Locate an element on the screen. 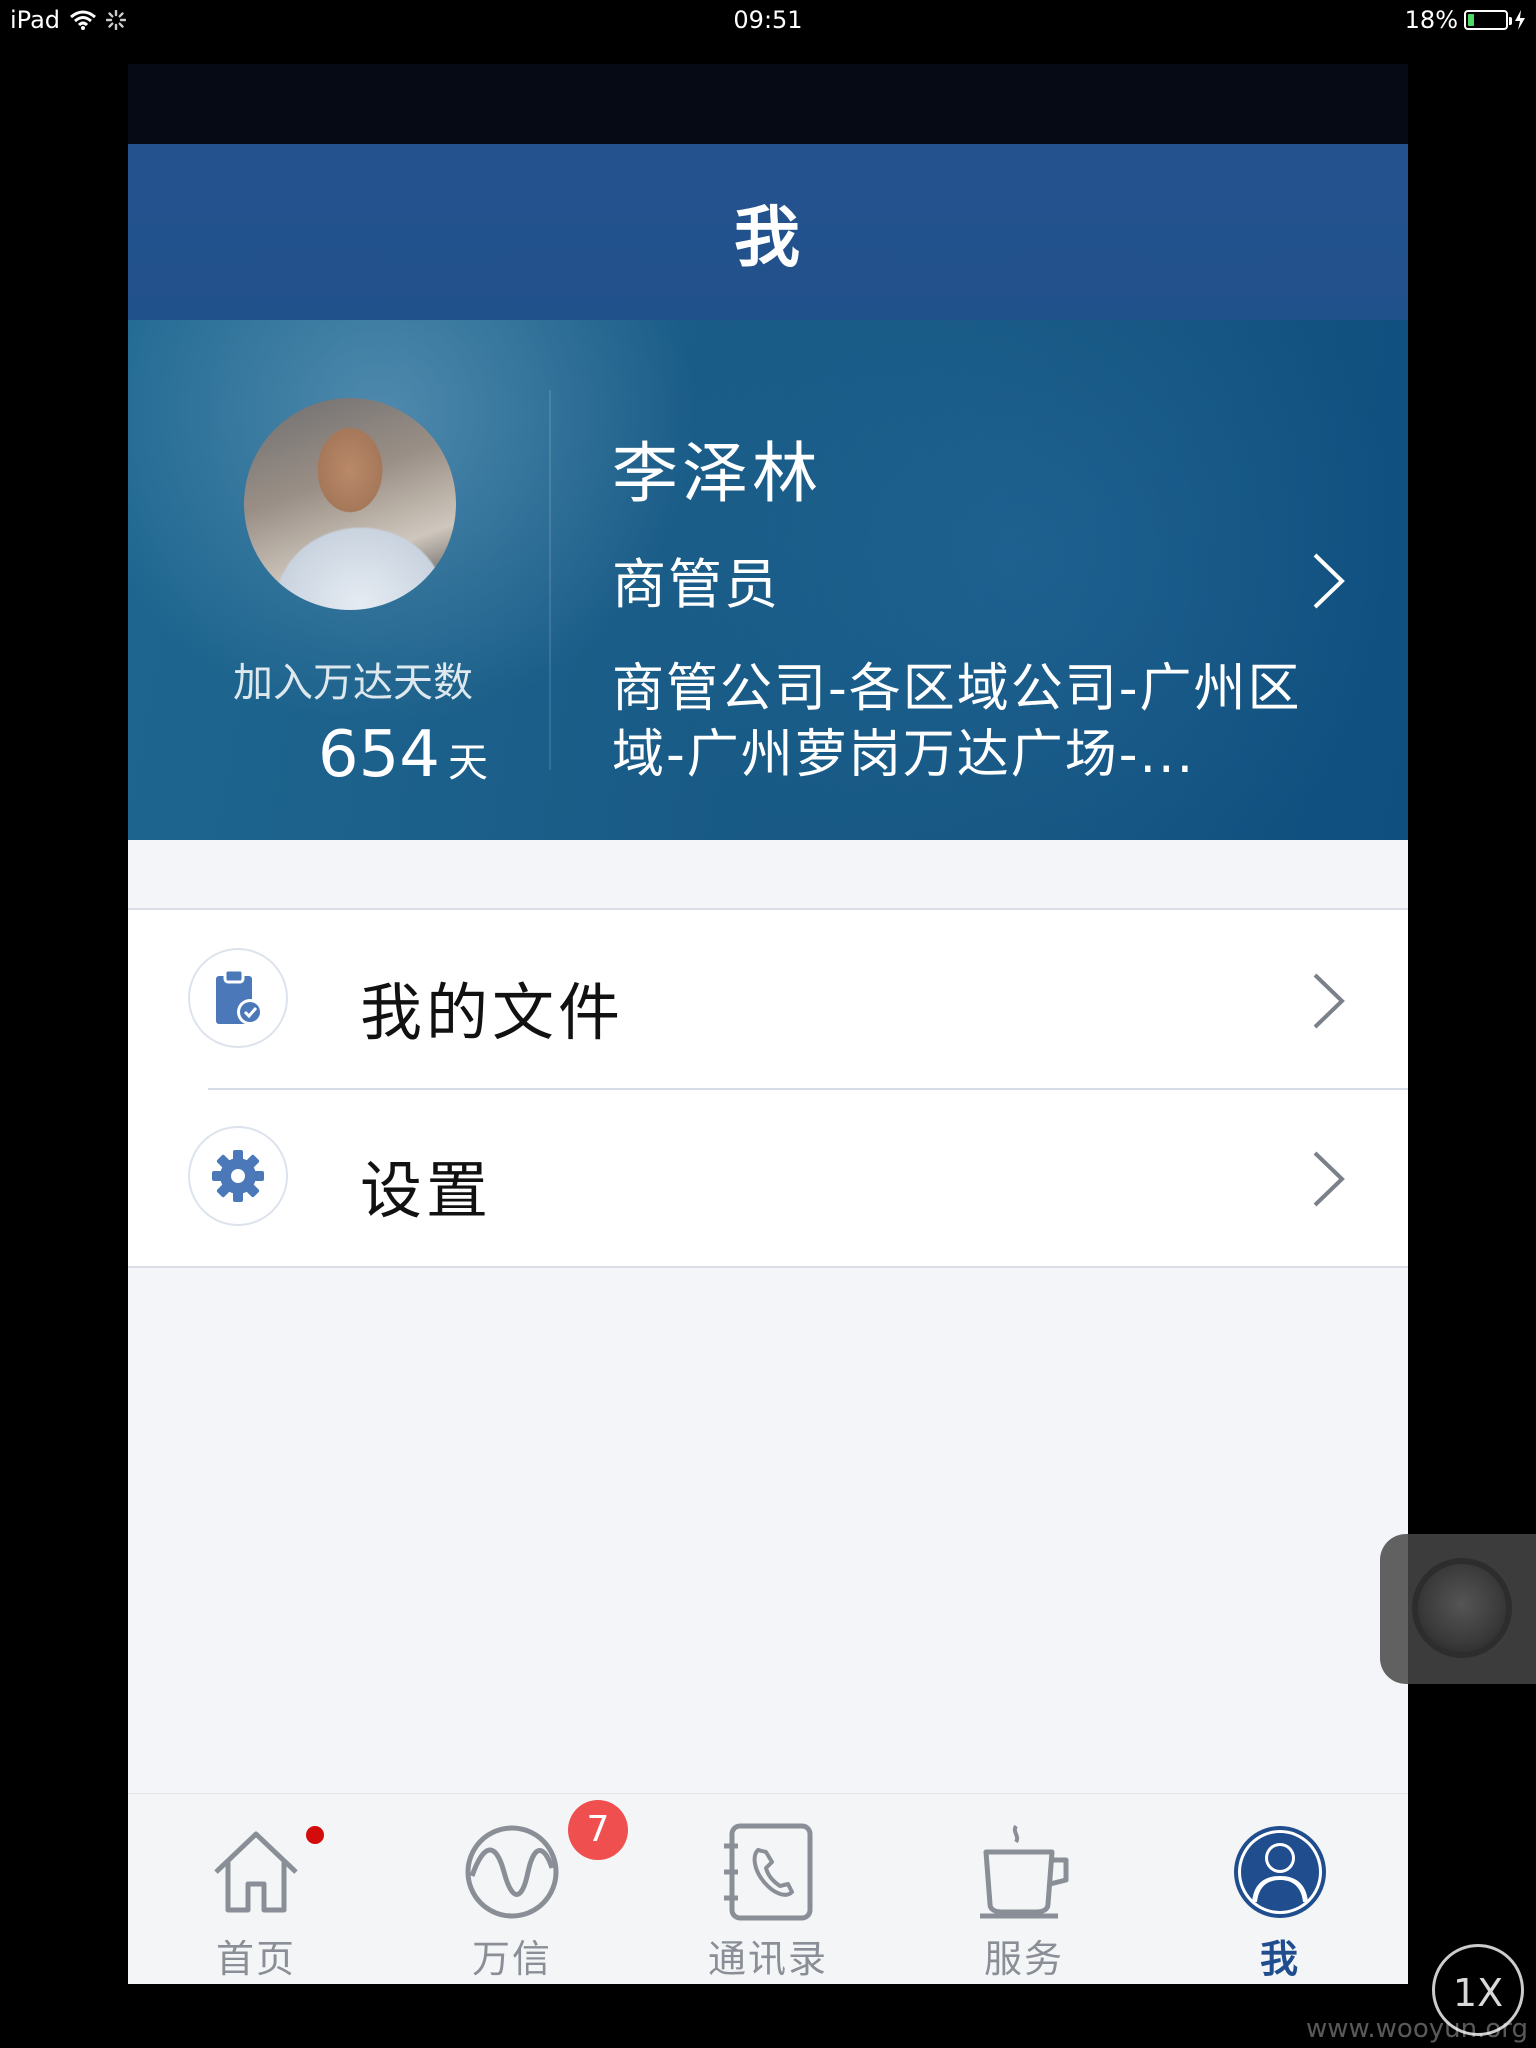 This screenshot has width=1536, height=2048. menu-list: 我的文件 设置 is located at coordinates (768, 1088).